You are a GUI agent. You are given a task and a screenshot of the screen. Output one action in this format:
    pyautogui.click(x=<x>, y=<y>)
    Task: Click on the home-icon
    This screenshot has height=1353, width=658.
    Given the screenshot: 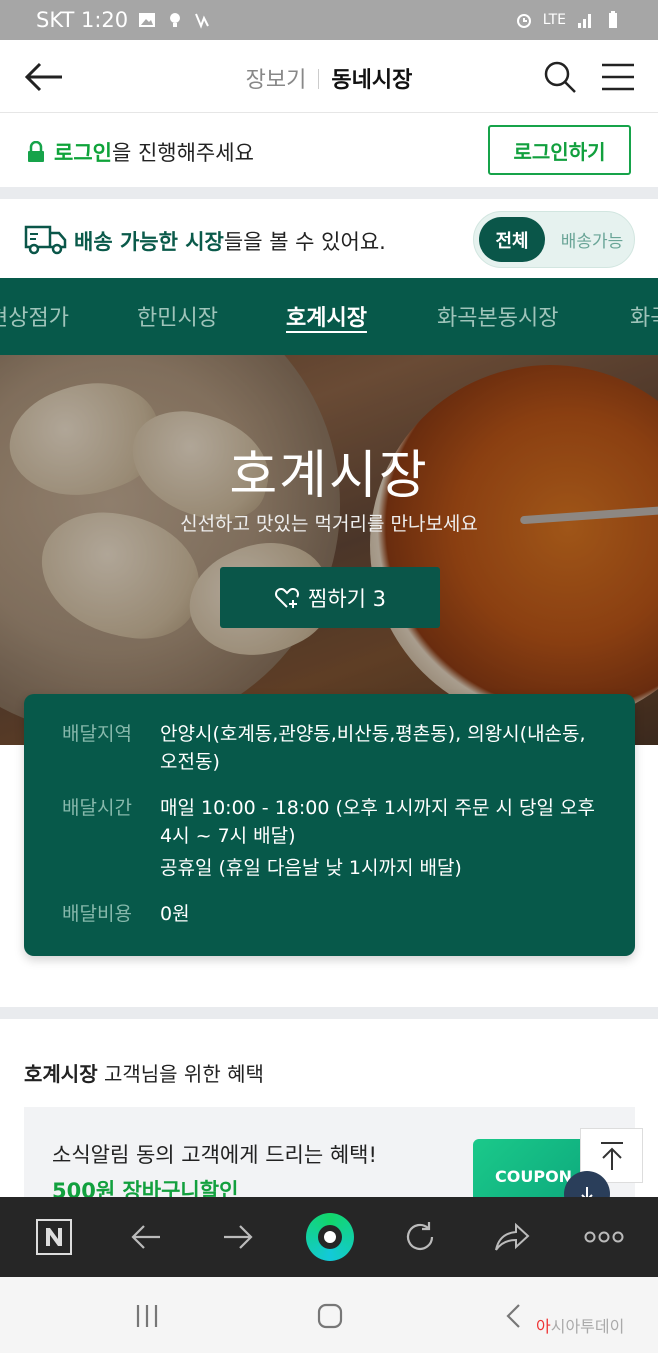 What is the action you would take?
    pyautogui.click(x=330, y=1316)
    